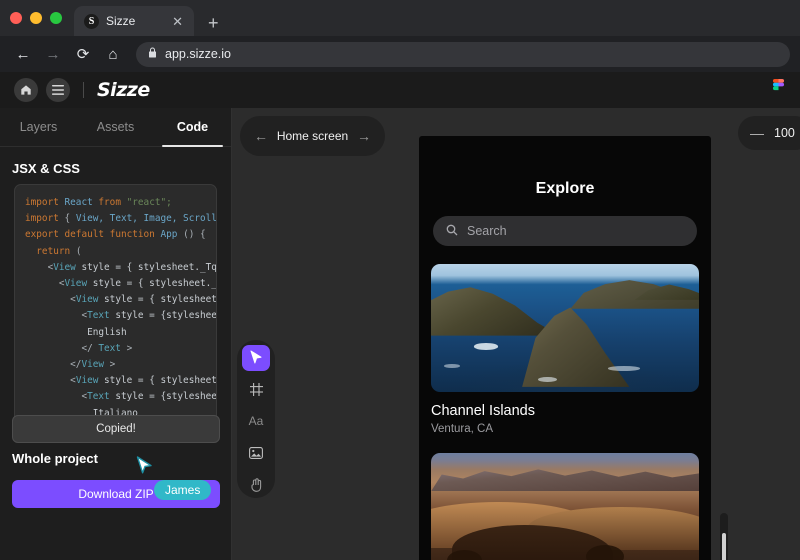  Describe the element at coordinates (177, 21) in the screenshot. I see `close-tab-icon: ✕` at that location.